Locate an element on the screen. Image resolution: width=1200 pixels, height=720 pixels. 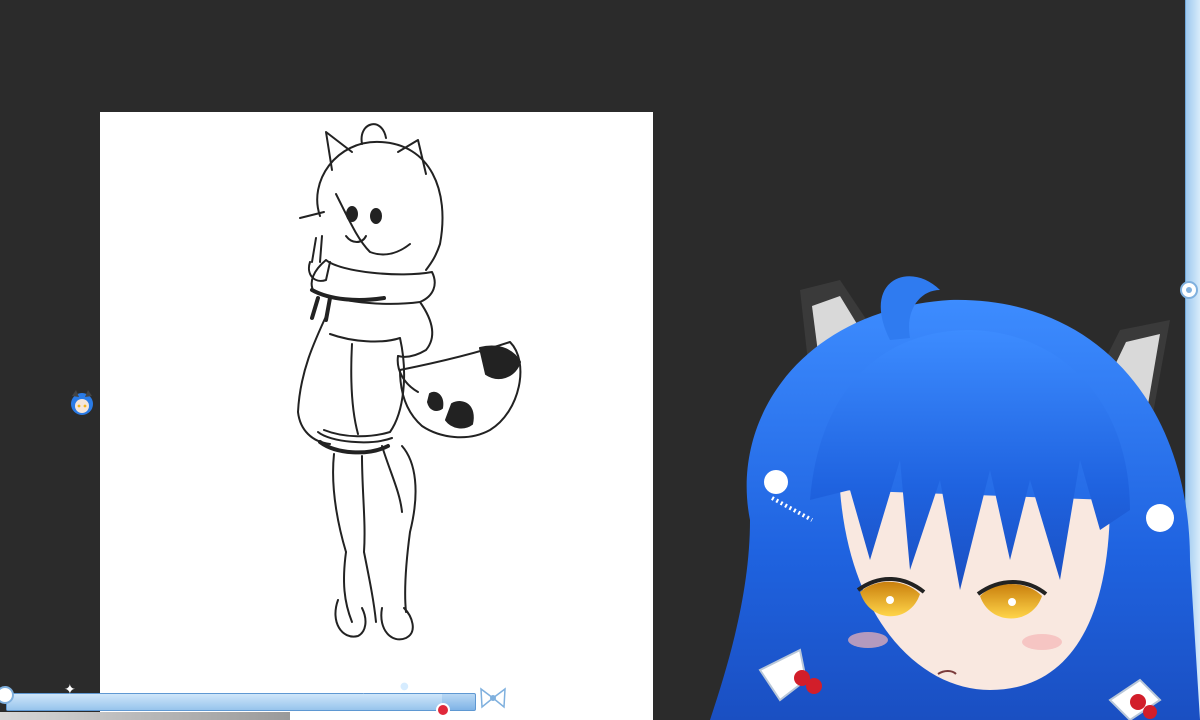
chibi-avatar-icon is located at coordinates (82, 403).